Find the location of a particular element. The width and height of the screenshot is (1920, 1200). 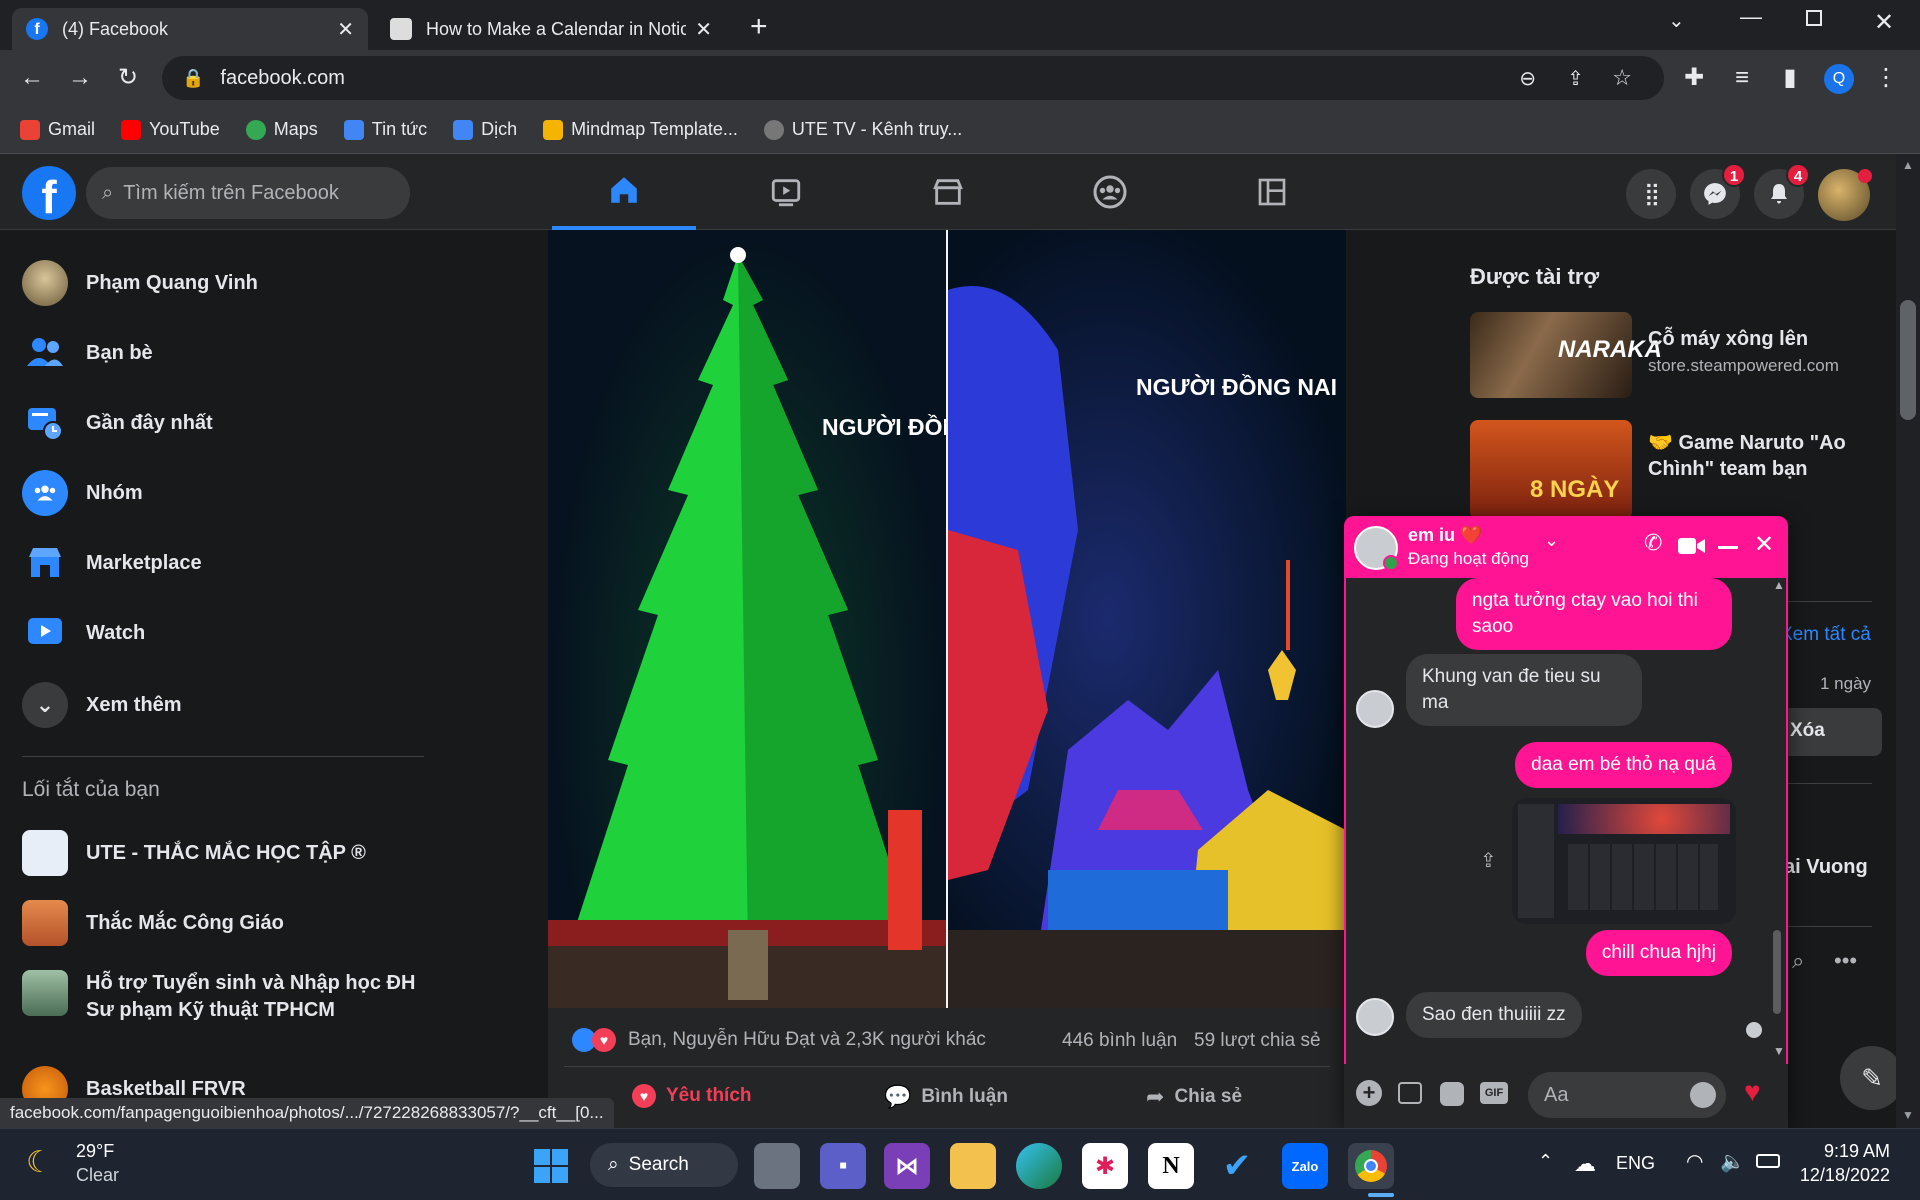

slack-icon: ✱ is located at coordinates (1105, 1166).